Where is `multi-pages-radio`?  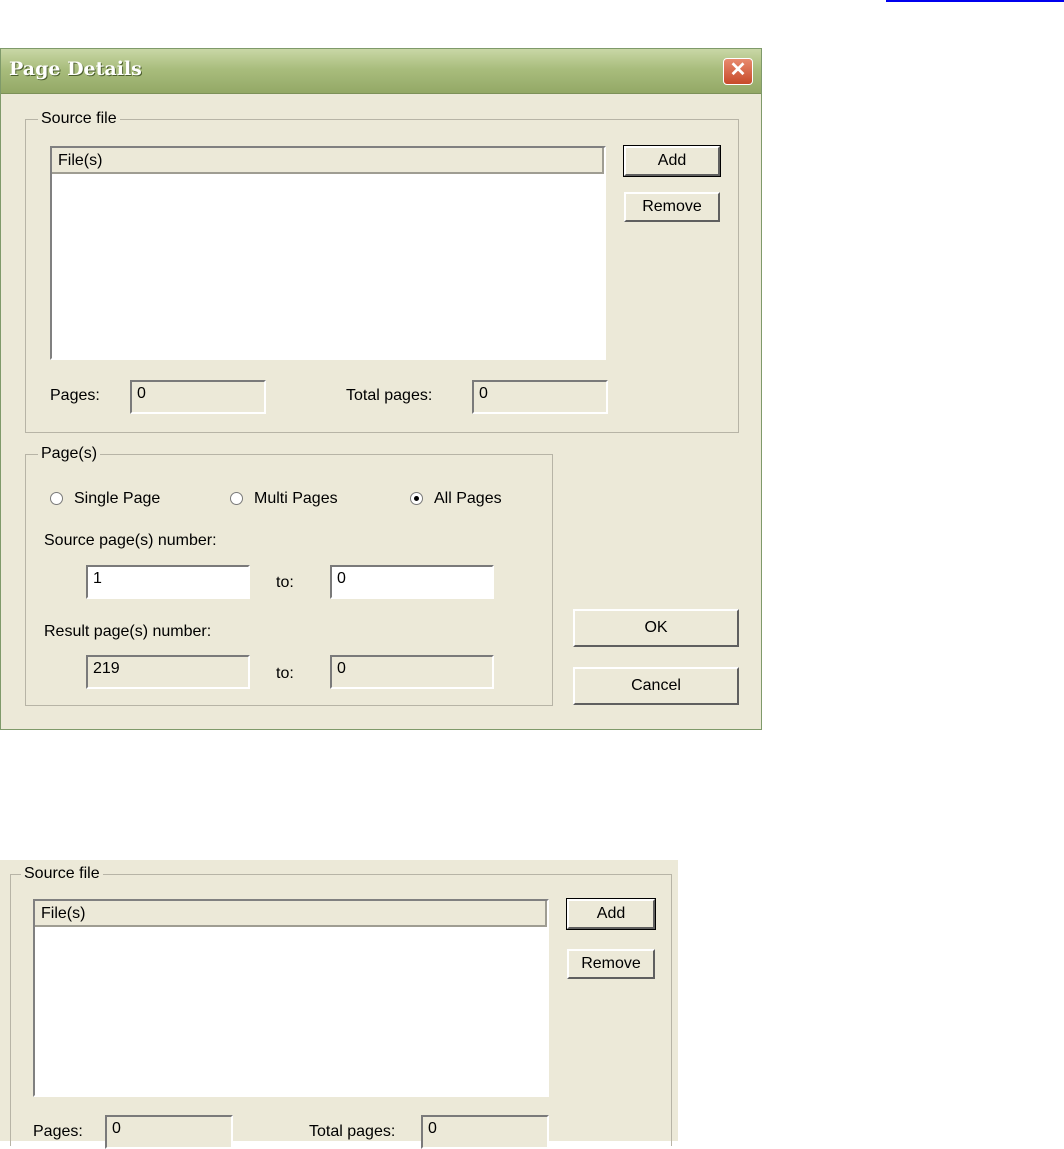
multi-pages-radio is located at coordinates (236, 498).